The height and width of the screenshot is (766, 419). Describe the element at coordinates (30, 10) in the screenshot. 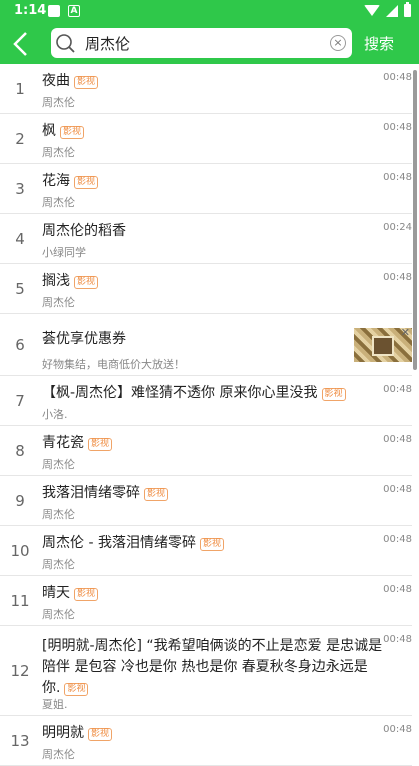

I see `status-time: 1:14` at that location.